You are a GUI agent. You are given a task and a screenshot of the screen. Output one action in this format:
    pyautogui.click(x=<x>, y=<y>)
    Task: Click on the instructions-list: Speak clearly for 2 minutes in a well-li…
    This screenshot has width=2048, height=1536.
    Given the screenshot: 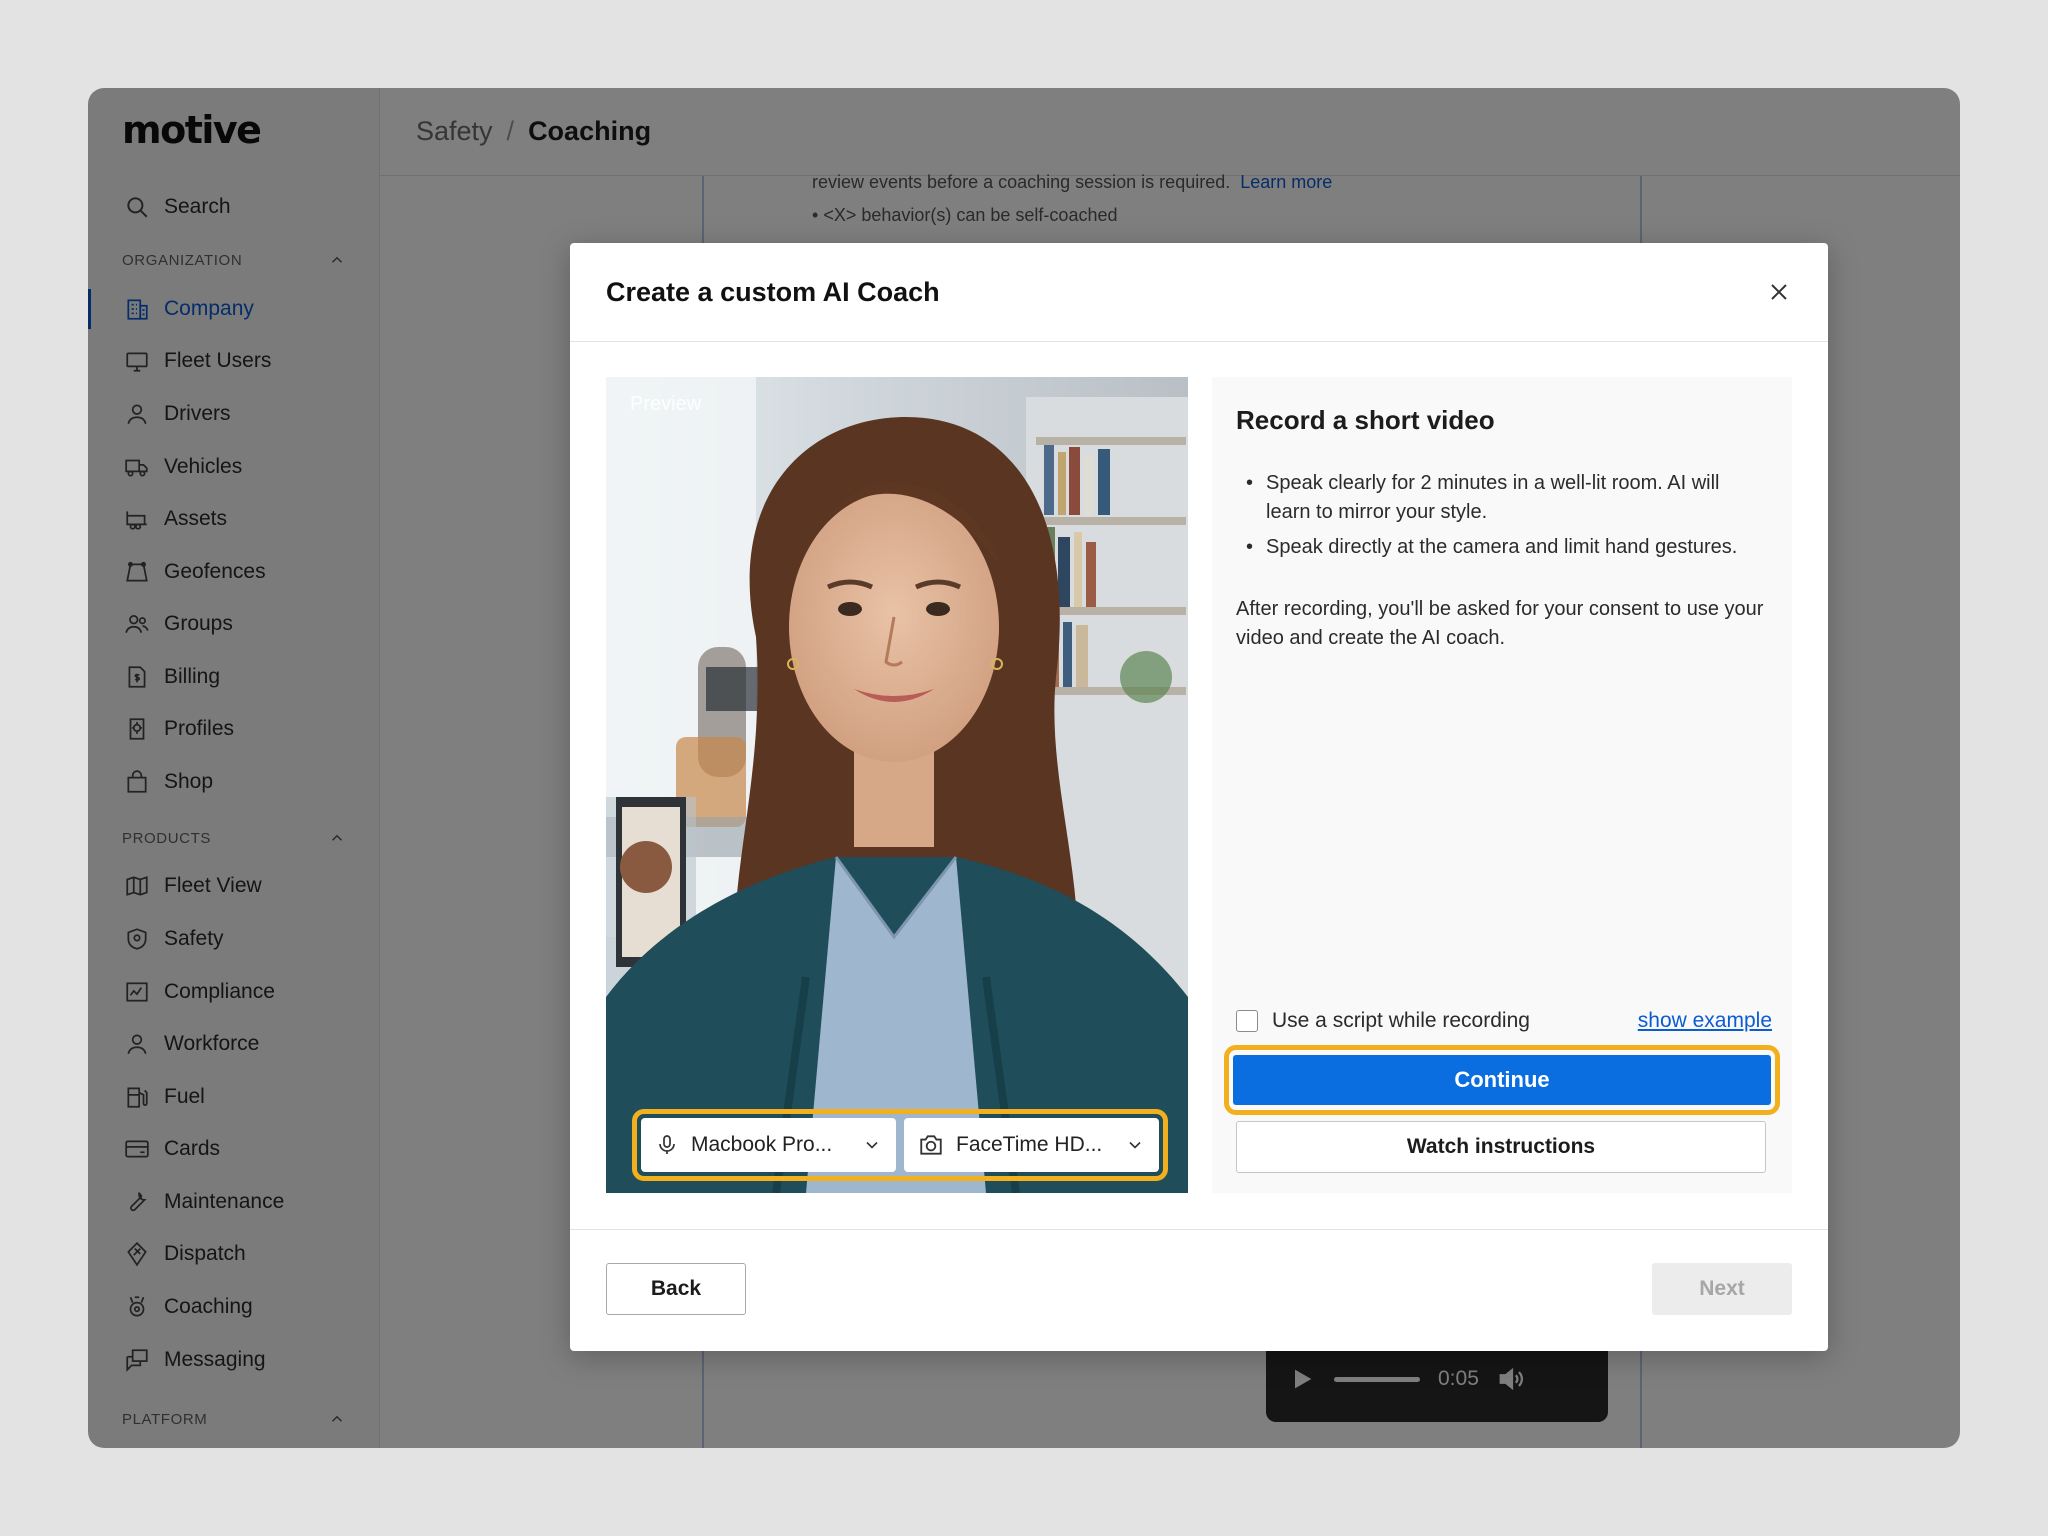 What is the action you would take?
    pyautogui.click(x=1501, y=518)
    